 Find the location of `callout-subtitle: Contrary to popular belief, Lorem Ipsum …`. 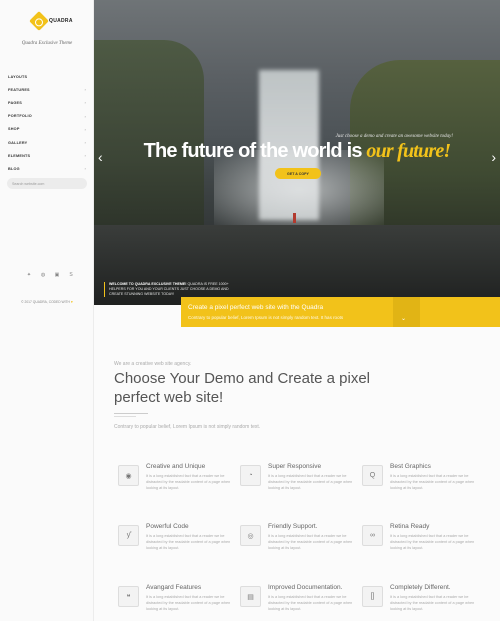

callout-subtitle: Contrary to popular belief, Lorem Ipsum … is located at coordinates (266, 317).